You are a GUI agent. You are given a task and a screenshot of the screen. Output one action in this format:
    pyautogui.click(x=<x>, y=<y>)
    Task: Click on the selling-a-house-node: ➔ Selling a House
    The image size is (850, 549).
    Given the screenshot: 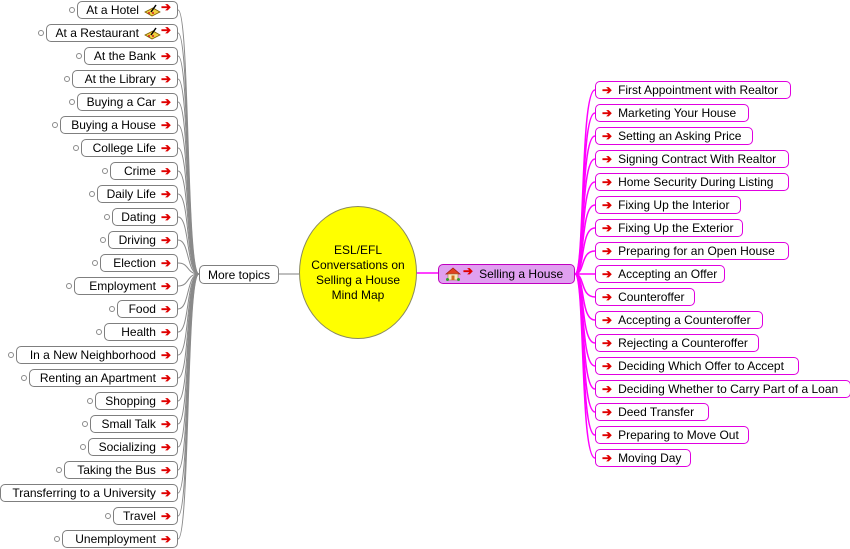 What is the action you would take?
    pyautogui.click(x=506, y=274)
    